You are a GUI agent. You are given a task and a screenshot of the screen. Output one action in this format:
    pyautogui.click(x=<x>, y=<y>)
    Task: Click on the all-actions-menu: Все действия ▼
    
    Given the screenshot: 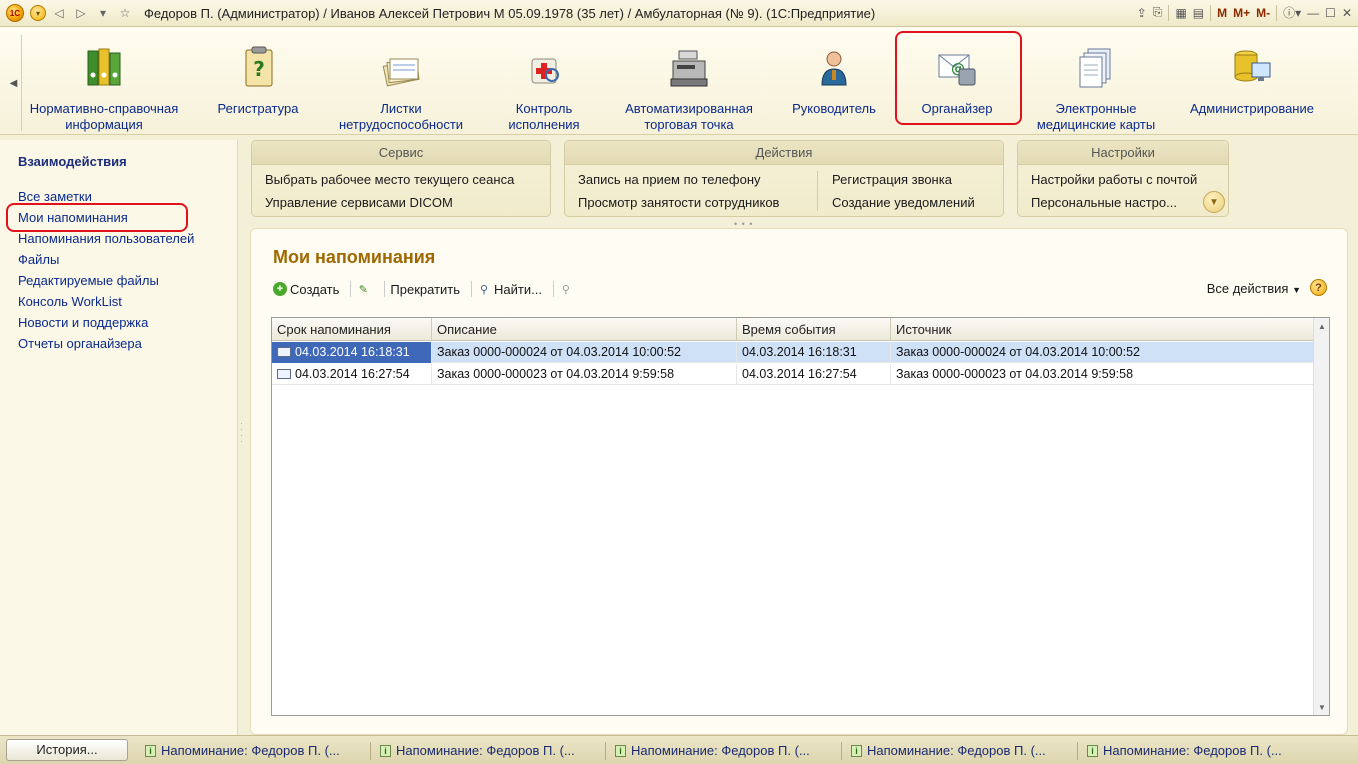 What is the action you would take?
    pyautogui.click(x=1254, y=288)
    